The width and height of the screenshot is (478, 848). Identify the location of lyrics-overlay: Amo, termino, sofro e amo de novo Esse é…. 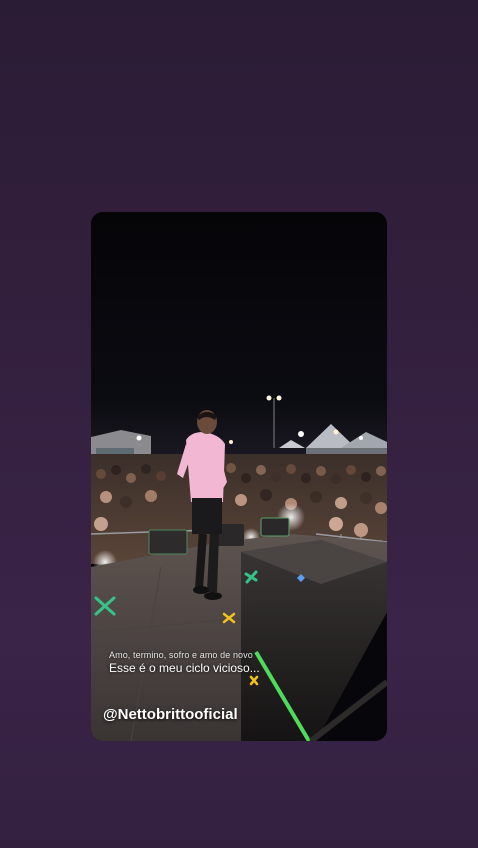
(229, 662).